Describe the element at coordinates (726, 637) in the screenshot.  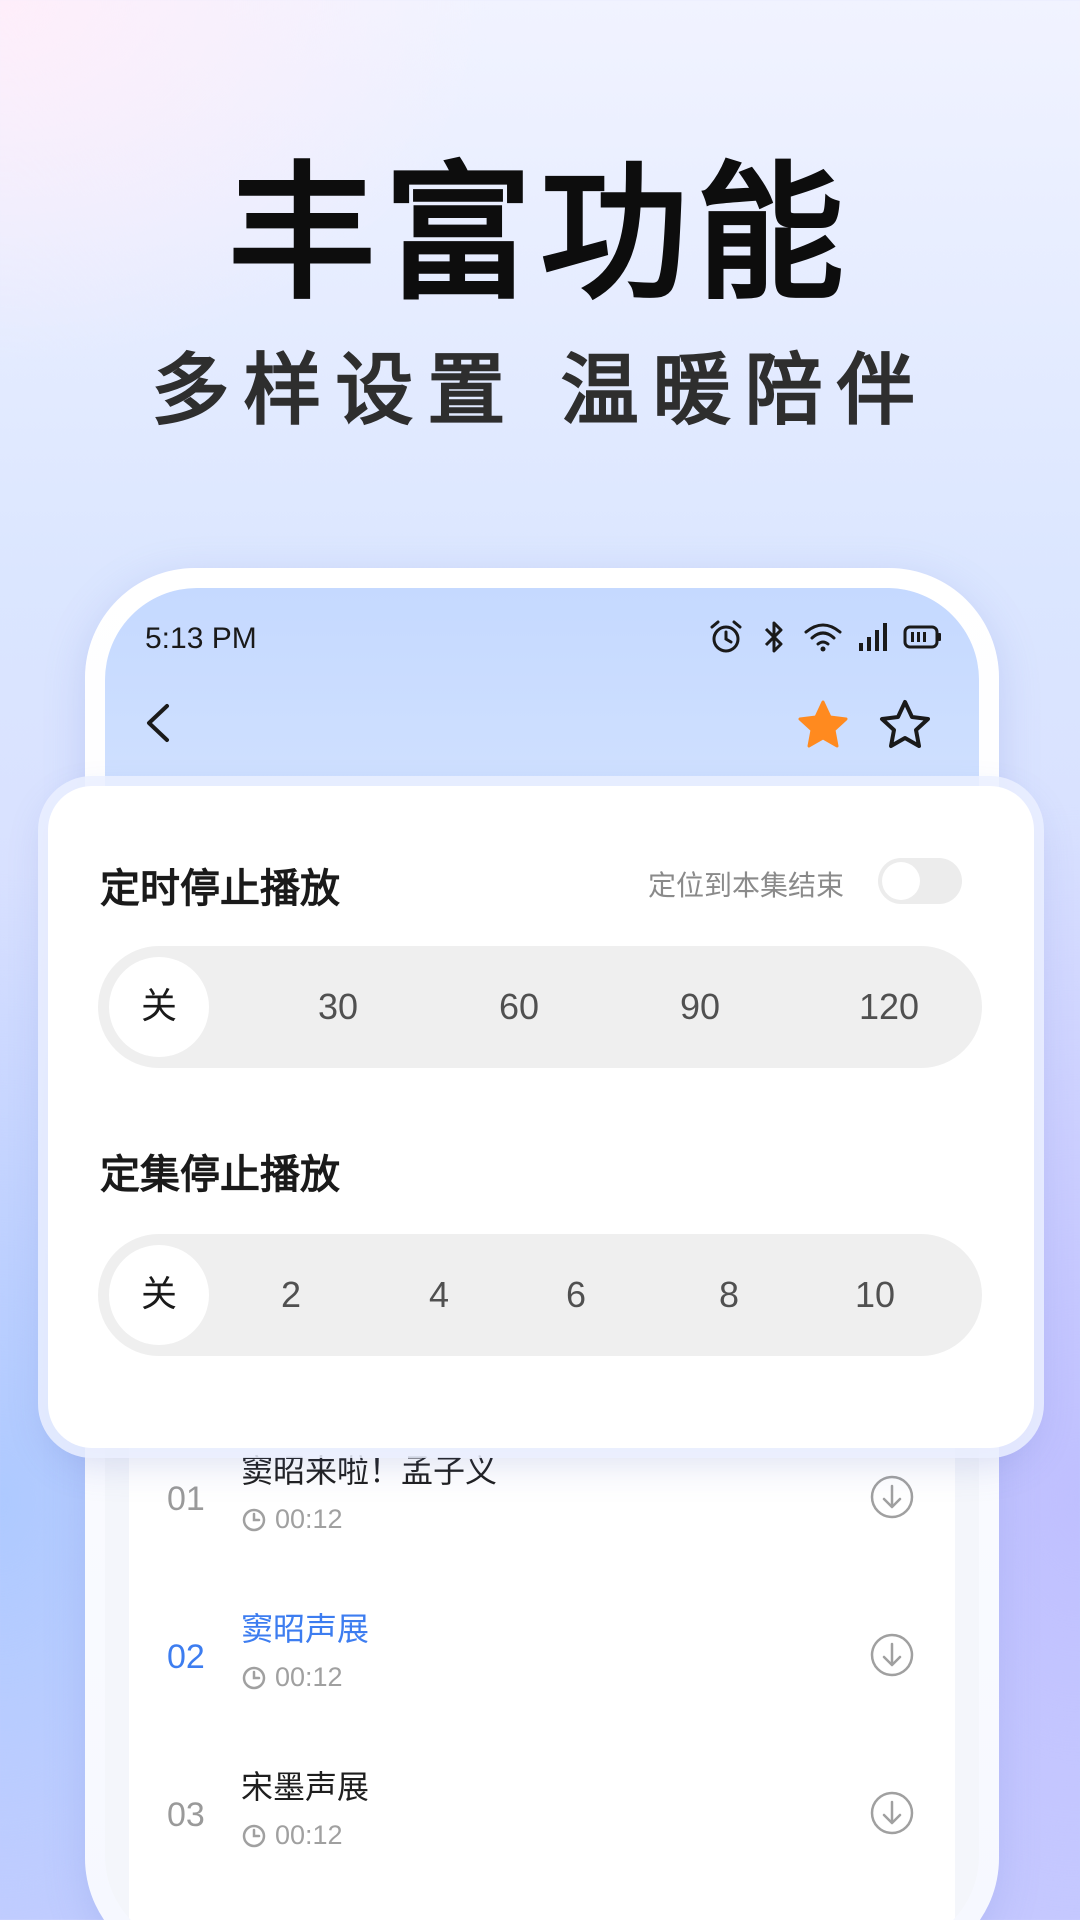
I see `alarm-icon` at that location.